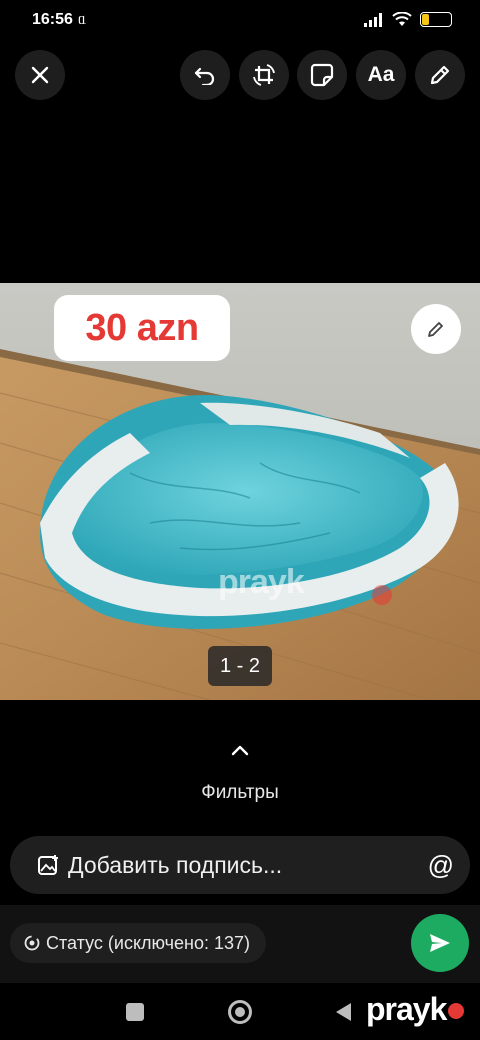  I want to click on text-tool-icon: Aa, so click(381, 74).